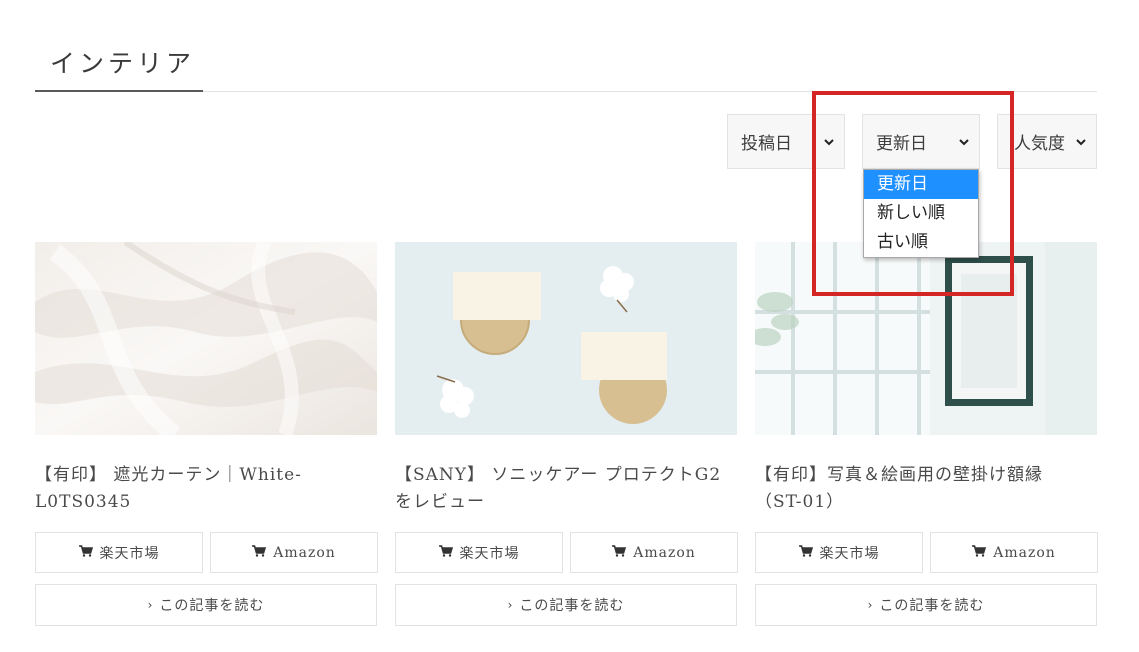 This screenshot has width=1139, height=652. Describe the element at coordinates (901, 144) in the screenshot. I see `sort-select-updated-label: 更新日` at that location.